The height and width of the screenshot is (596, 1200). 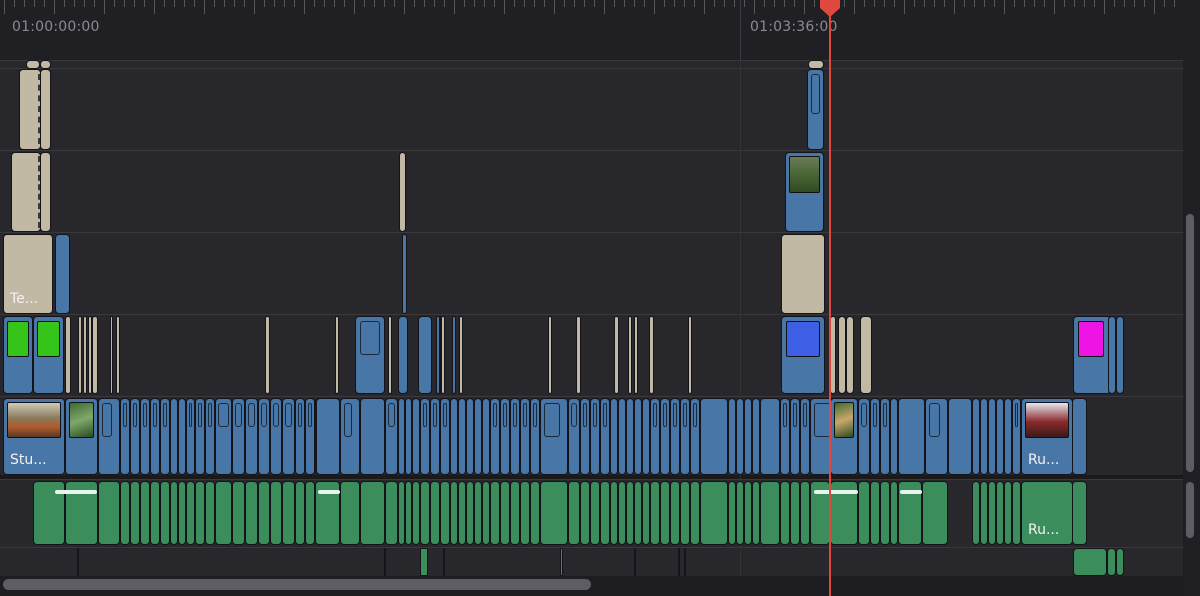 What do you see at coordinates (297, 584) in the screenshot?
I see `horizontal-scrollbar-thumb` at bounding box center [297, 584].